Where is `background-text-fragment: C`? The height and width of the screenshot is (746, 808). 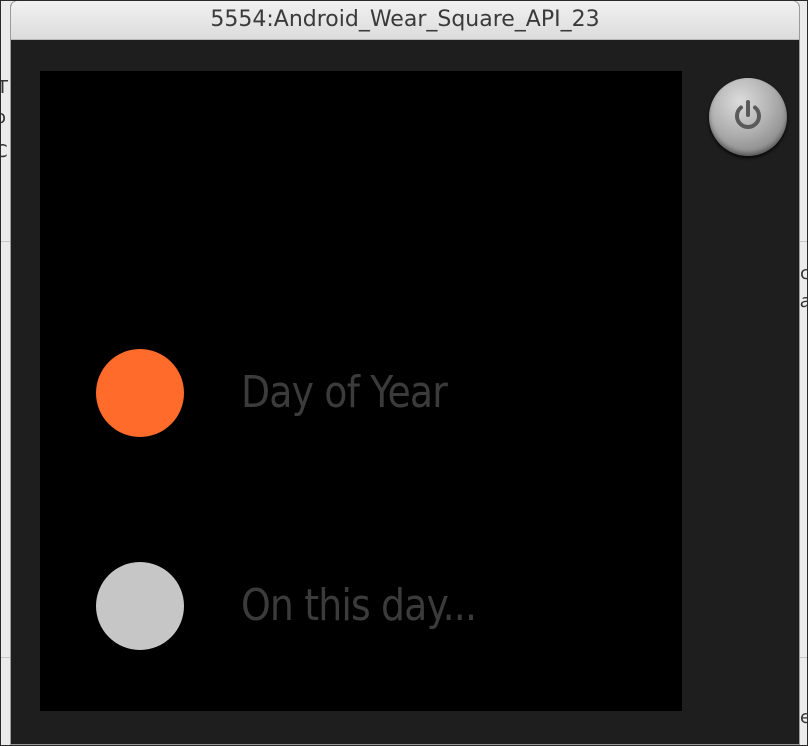 background-text-fragment: C is located at coordinates (4, 151).